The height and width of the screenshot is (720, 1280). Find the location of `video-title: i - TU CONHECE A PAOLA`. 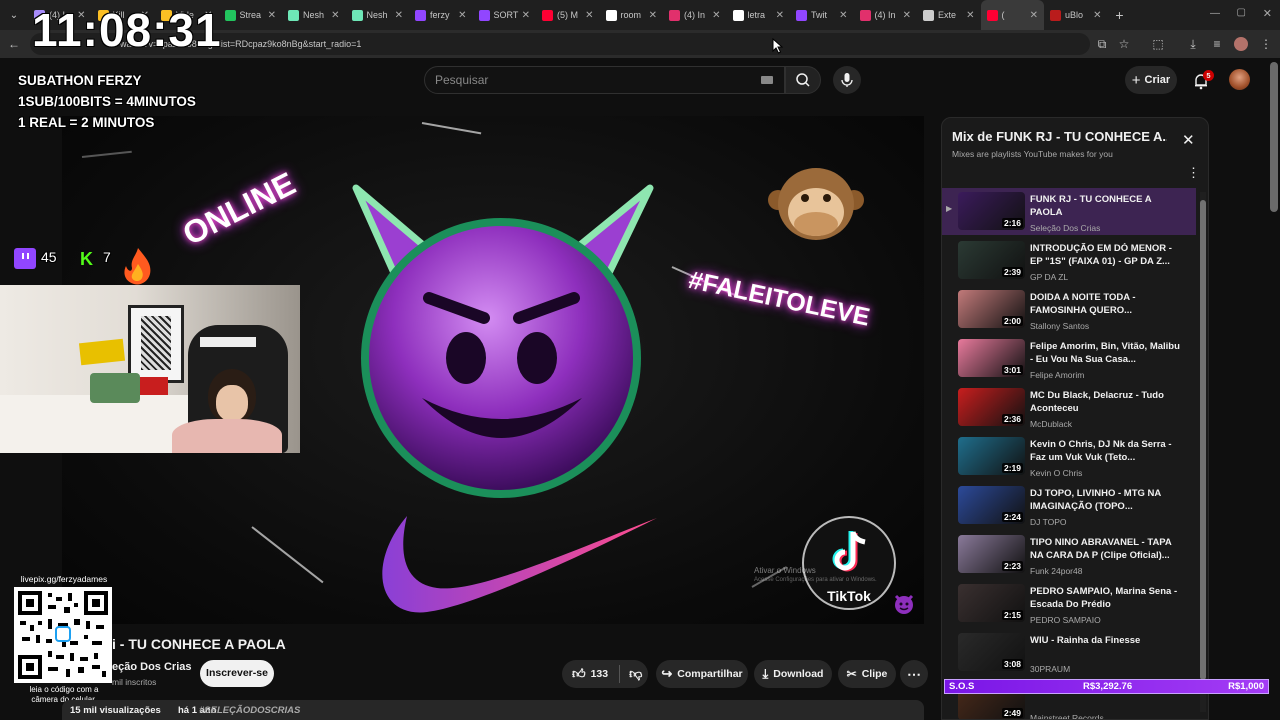

video-title: i - TU CONHECE A PAOLA is located at coordinates (199, 644).